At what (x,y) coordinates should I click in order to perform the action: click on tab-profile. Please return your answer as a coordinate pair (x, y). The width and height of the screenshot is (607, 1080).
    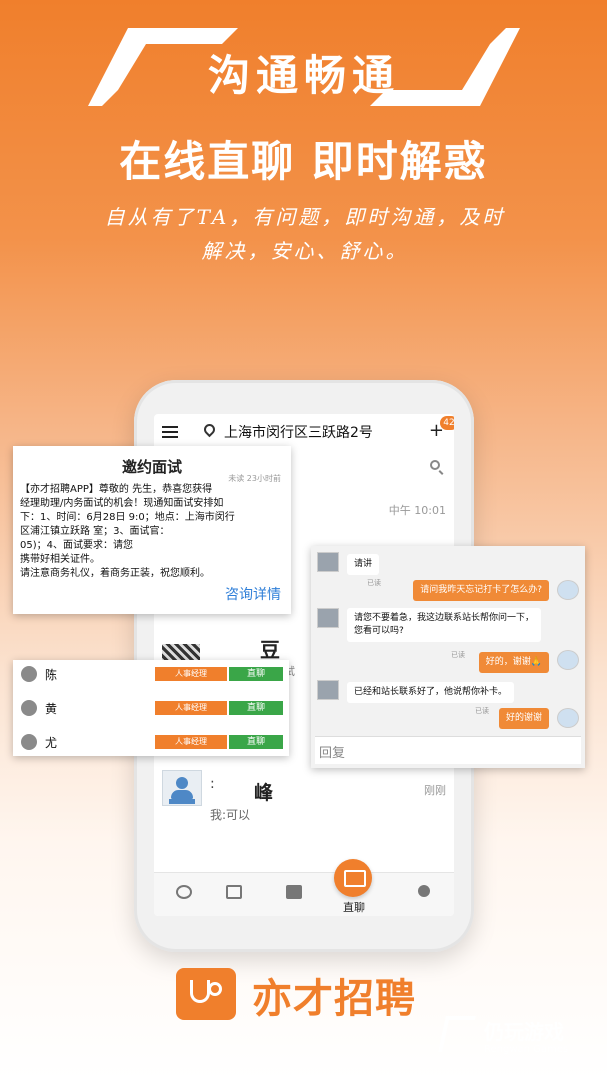
    Looking at the image, I should click on (424, 894).